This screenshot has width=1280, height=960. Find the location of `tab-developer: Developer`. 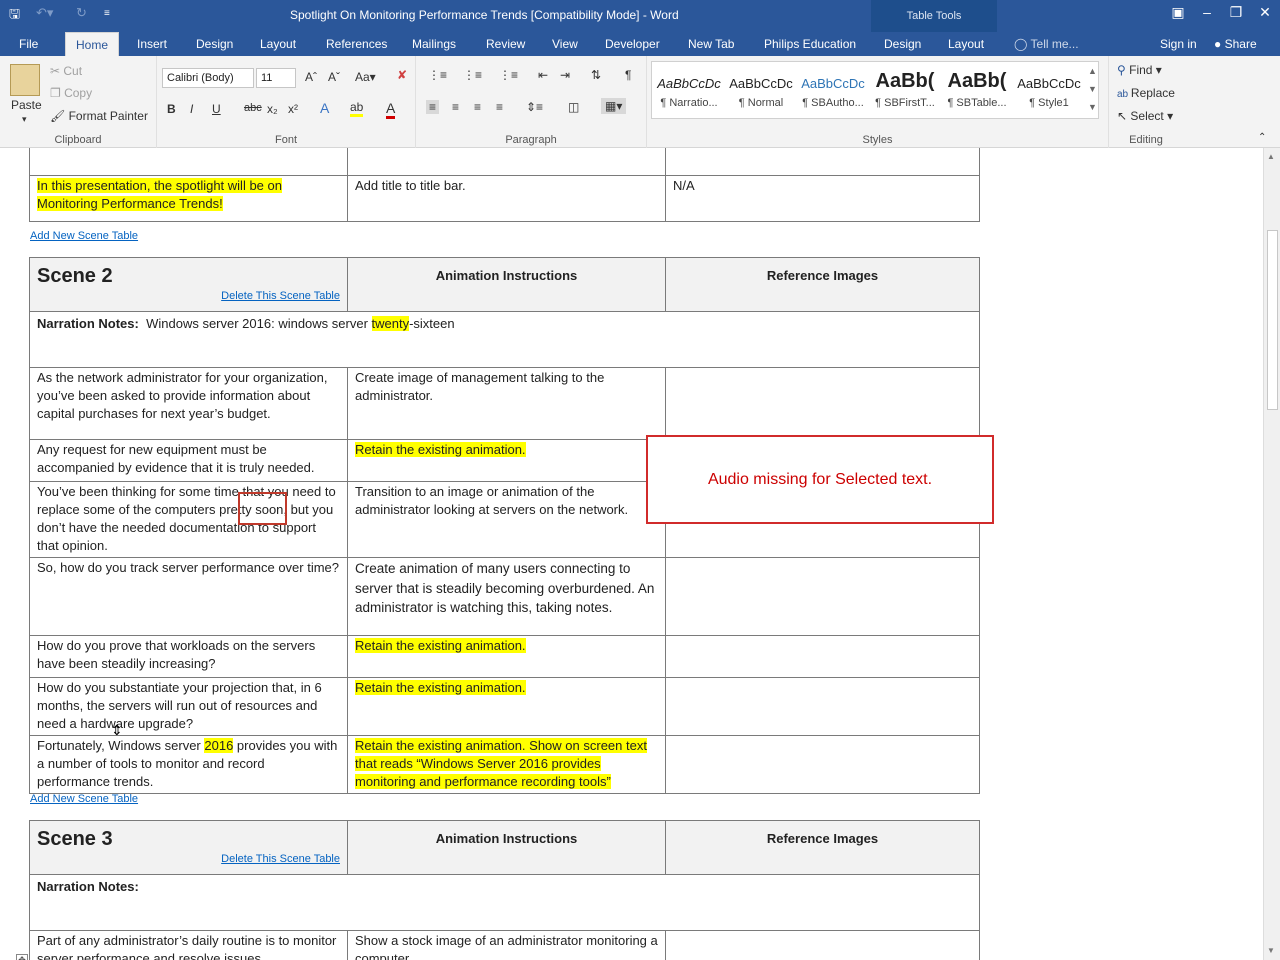

tab-developer: Developer is located at coordinates (632, 44).